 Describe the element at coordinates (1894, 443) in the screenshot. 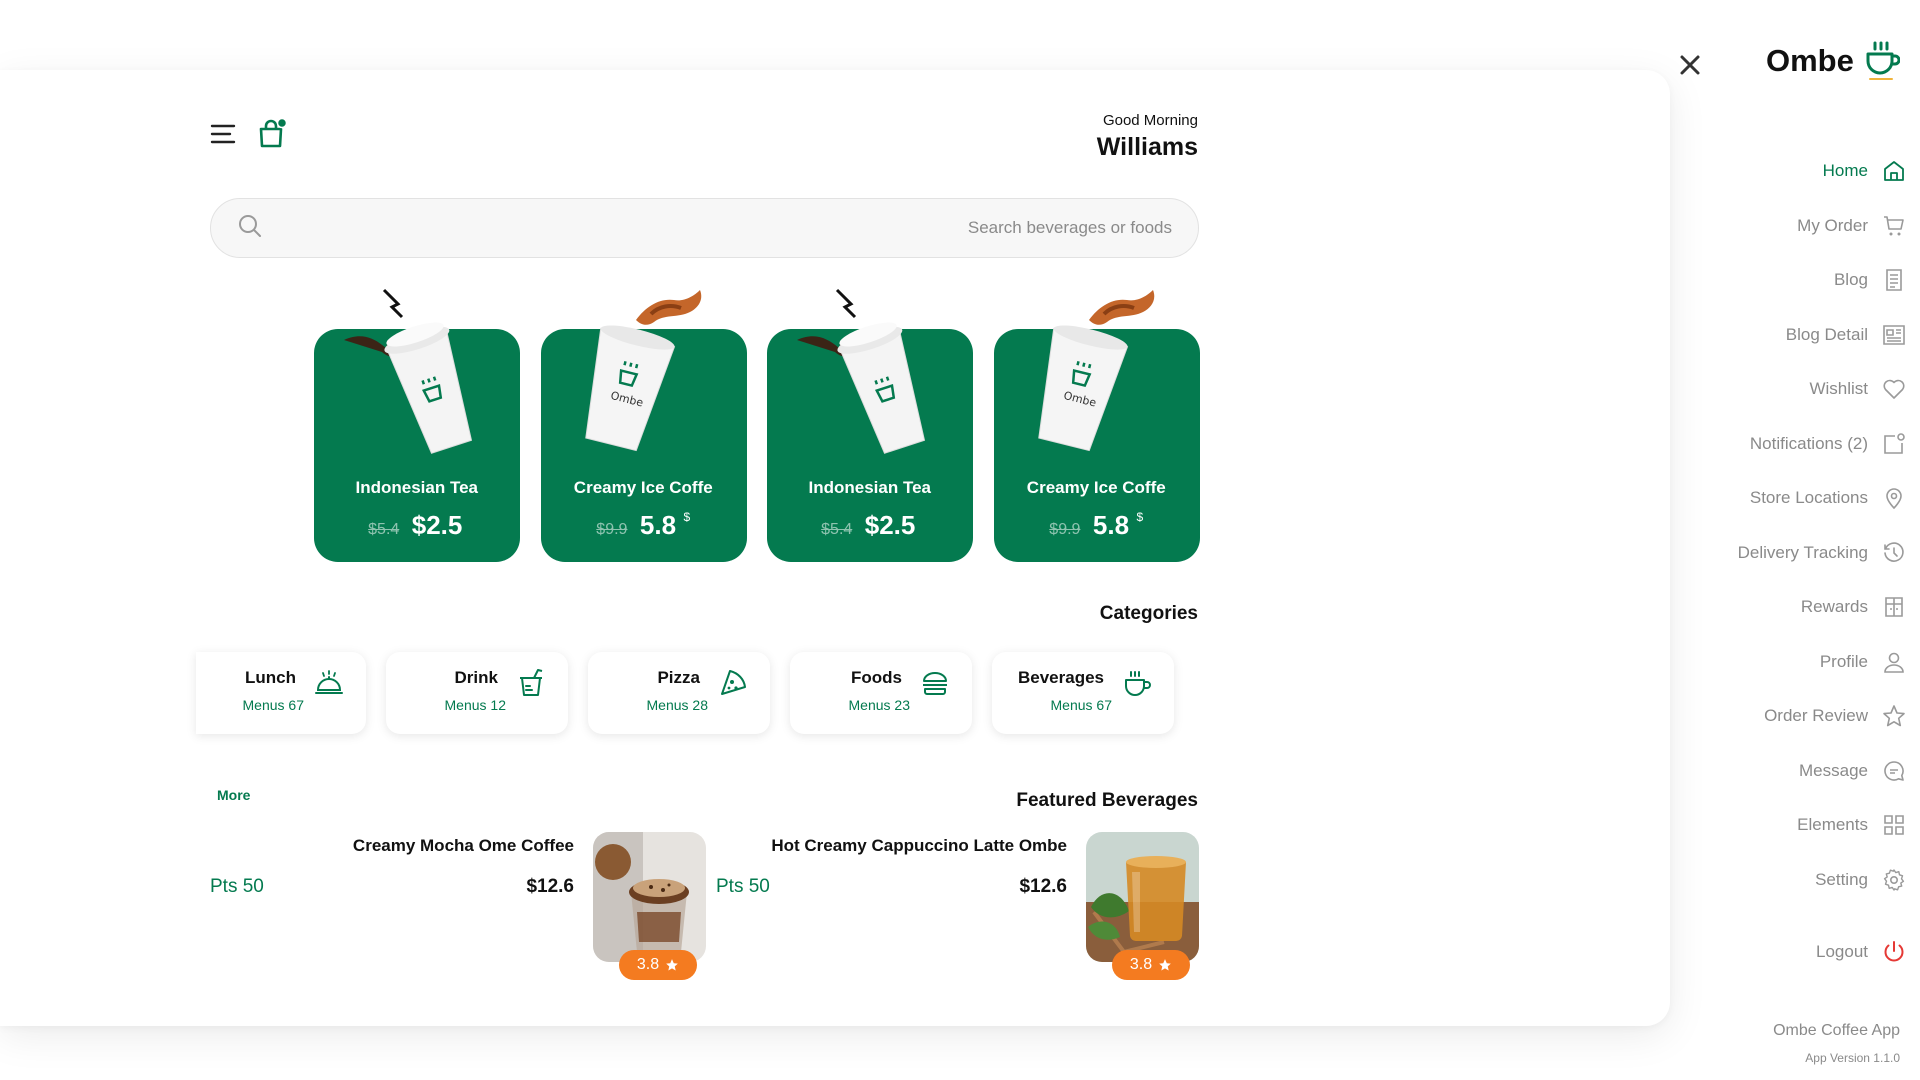

I see `notification-icon` at that location.